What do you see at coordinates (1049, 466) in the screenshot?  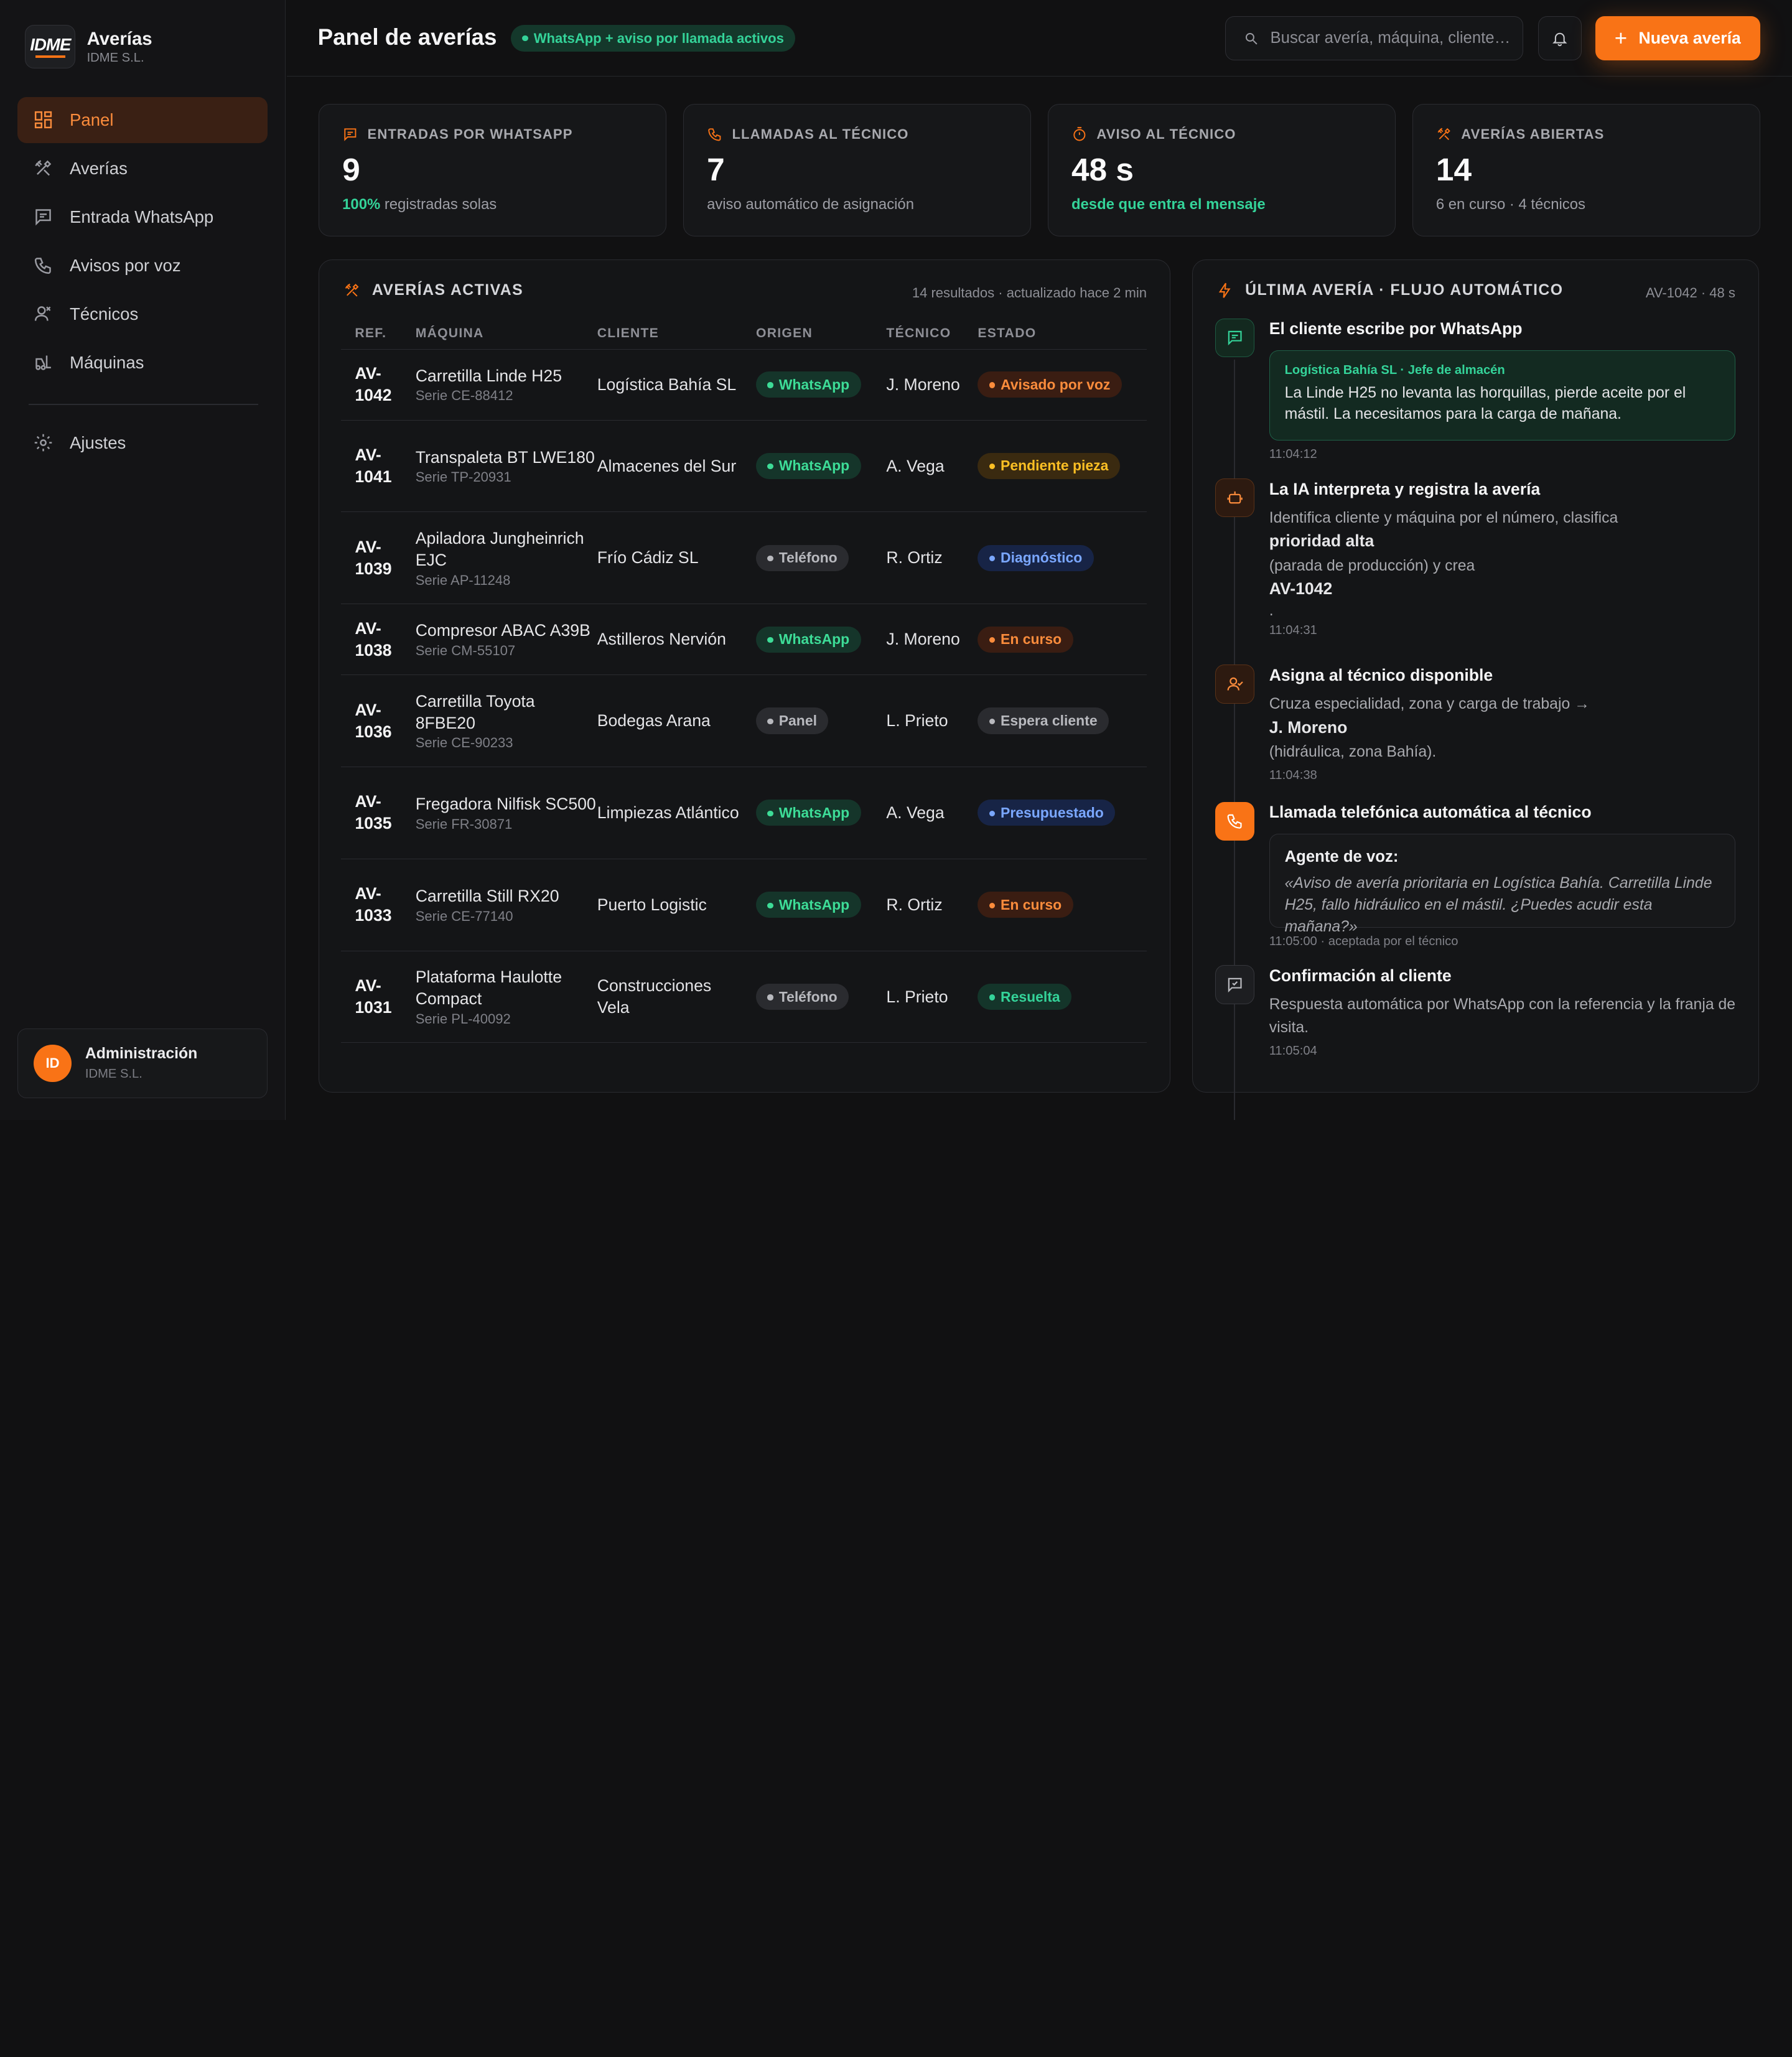 I see `status-badge: Pendiente pieza` at bounding box center [1049, 466].